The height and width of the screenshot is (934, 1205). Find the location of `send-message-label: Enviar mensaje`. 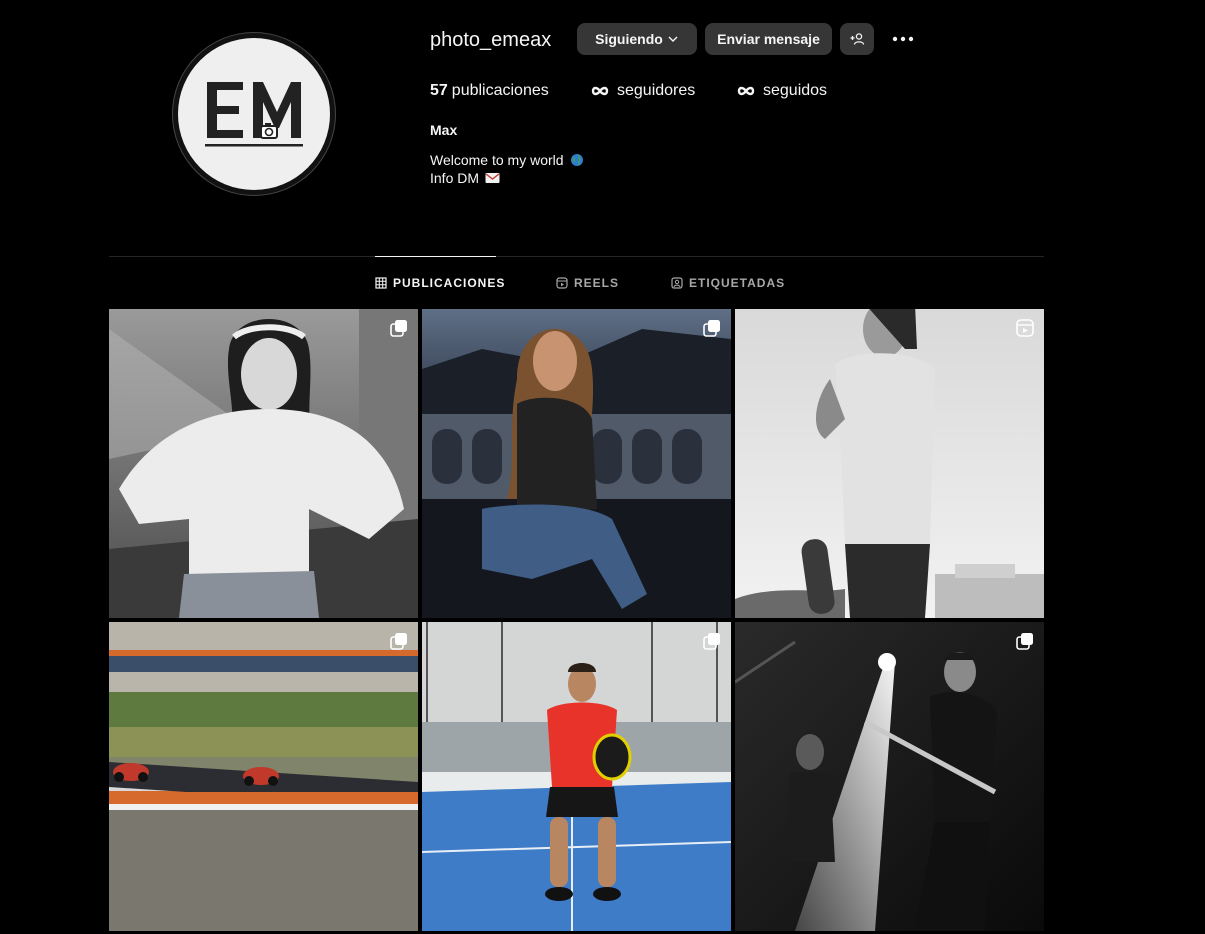

send-message-label: Enviar mensaje is located at coordinates (768, 39).